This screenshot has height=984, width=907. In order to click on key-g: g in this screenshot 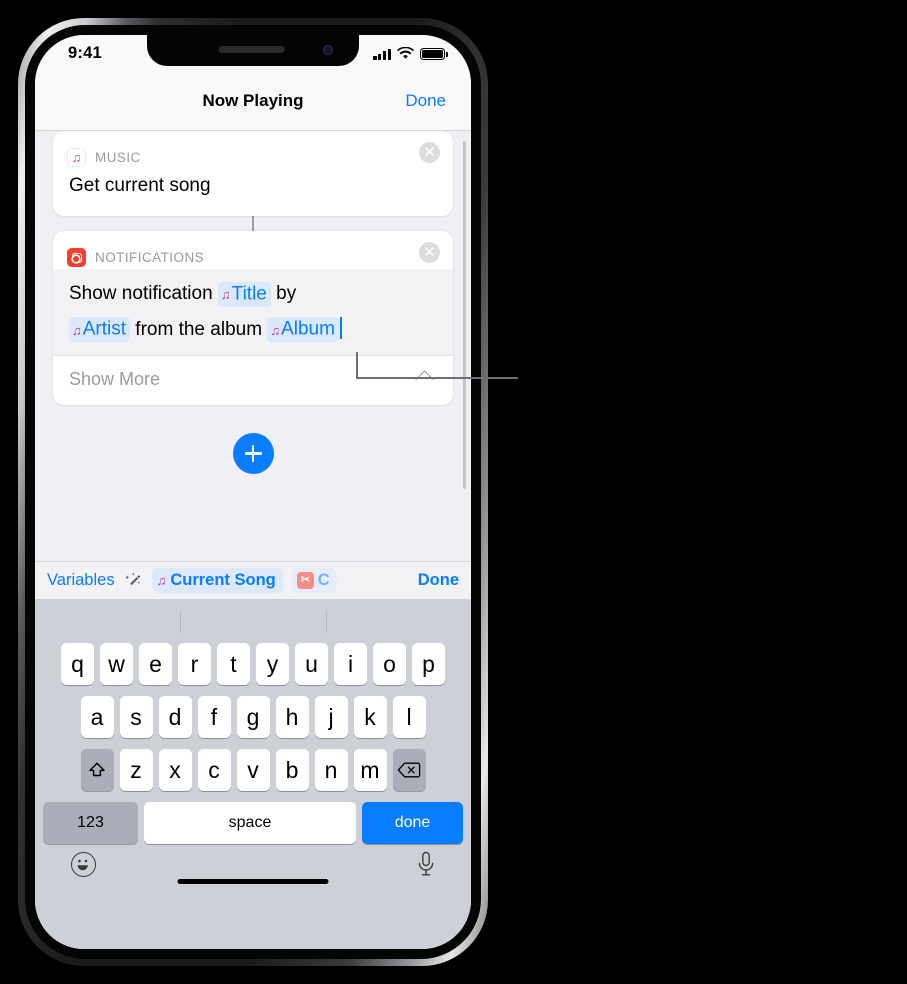, I will do `click(253, 717)`.